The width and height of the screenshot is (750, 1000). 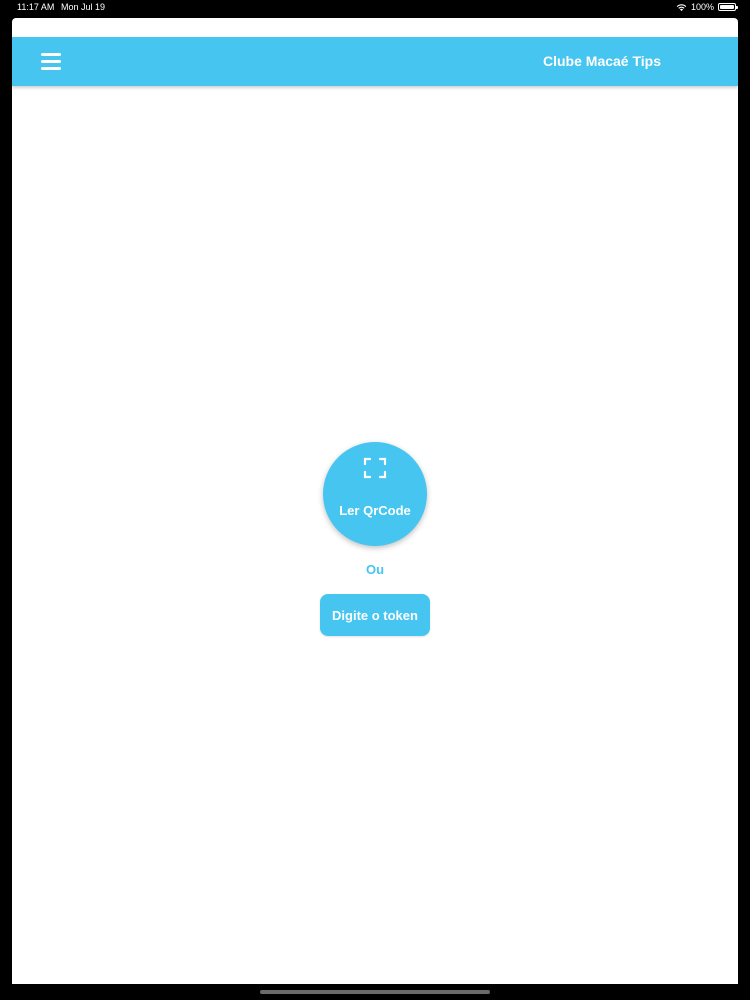 What do you see at coordinates (83, 7) in the screenshot?
I see `status-date: Mon Jul 19` at bounding box center [83, 7].